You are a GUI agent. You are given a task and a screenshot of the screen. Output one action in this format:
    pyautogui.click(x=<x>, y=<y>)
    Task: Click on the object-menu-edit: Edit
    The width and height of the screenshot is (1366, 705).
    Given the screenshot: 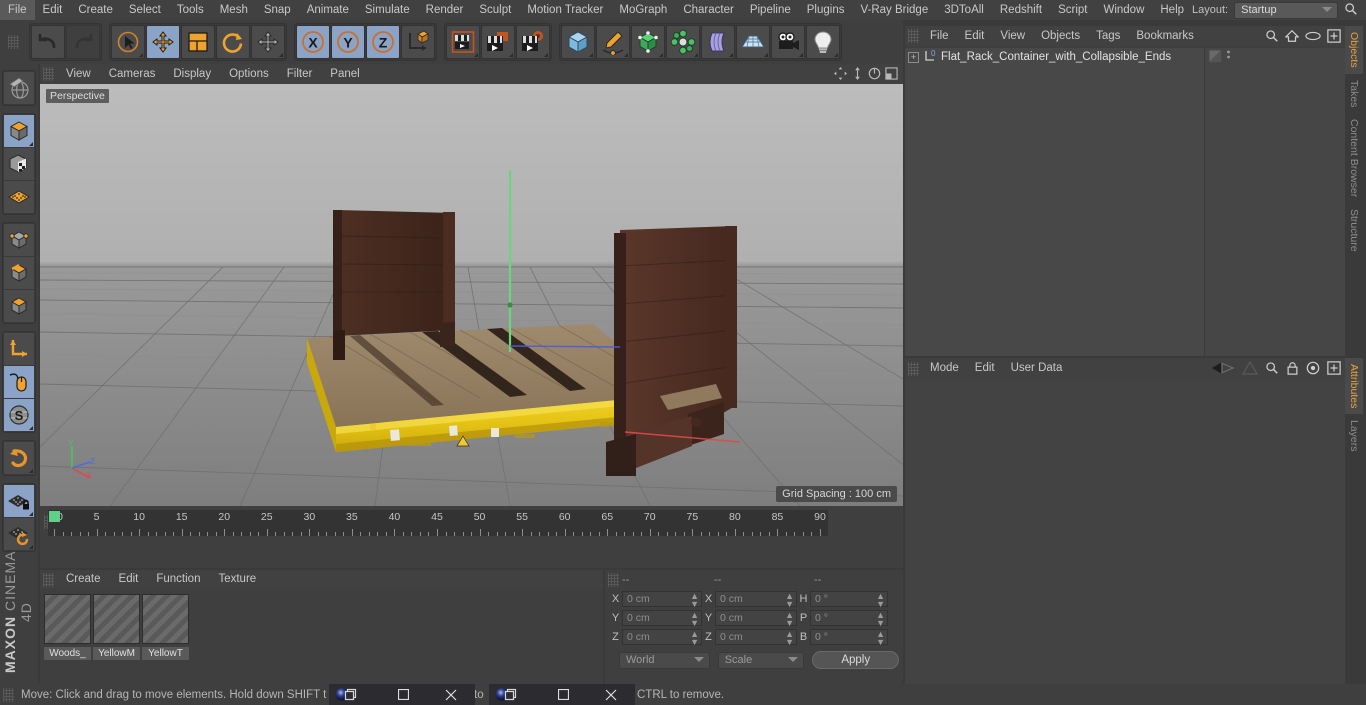 What is the action you would take?
    pyautogui.click(x=975, y=36)
    